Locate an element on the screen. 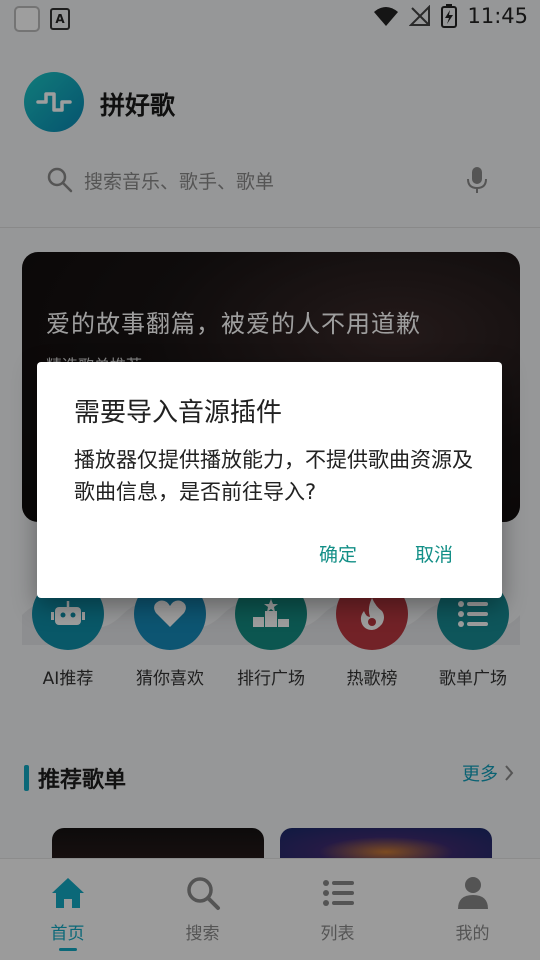 This screenshot has width=540, height=960. confirm-button: 确定 is located at coordinates (338, 553).